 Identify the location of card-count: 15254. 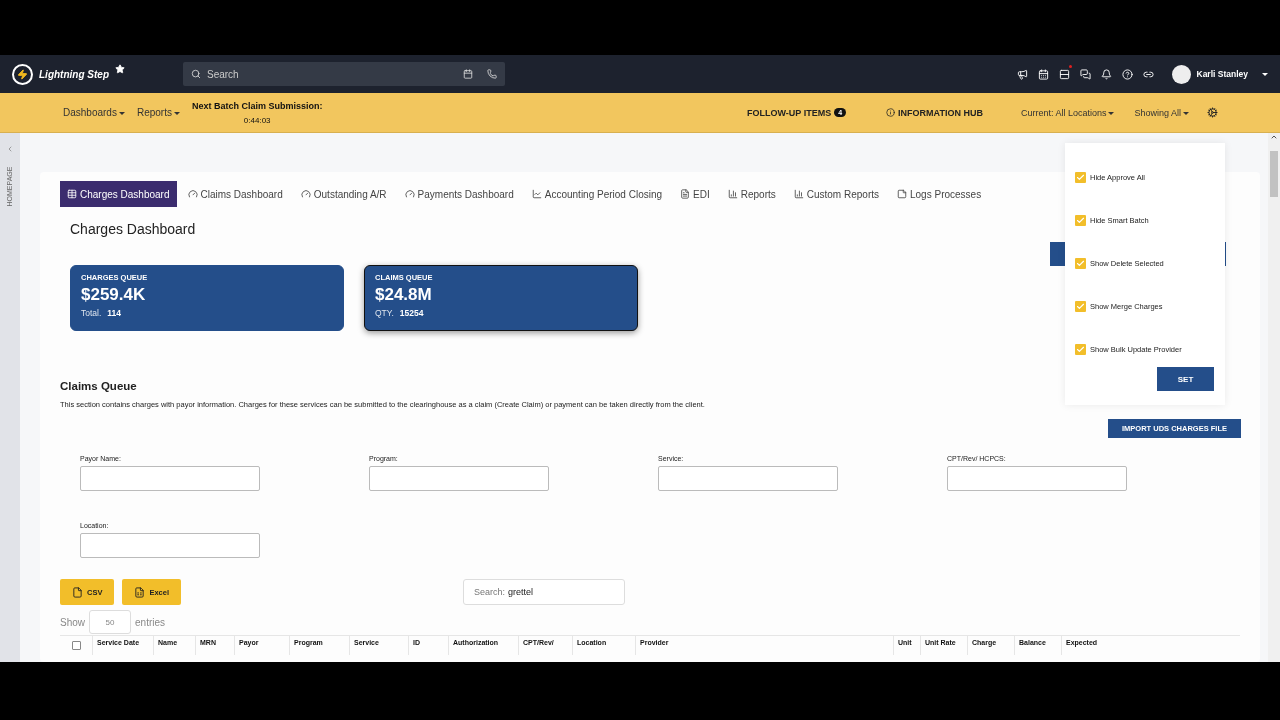
(411, 313).